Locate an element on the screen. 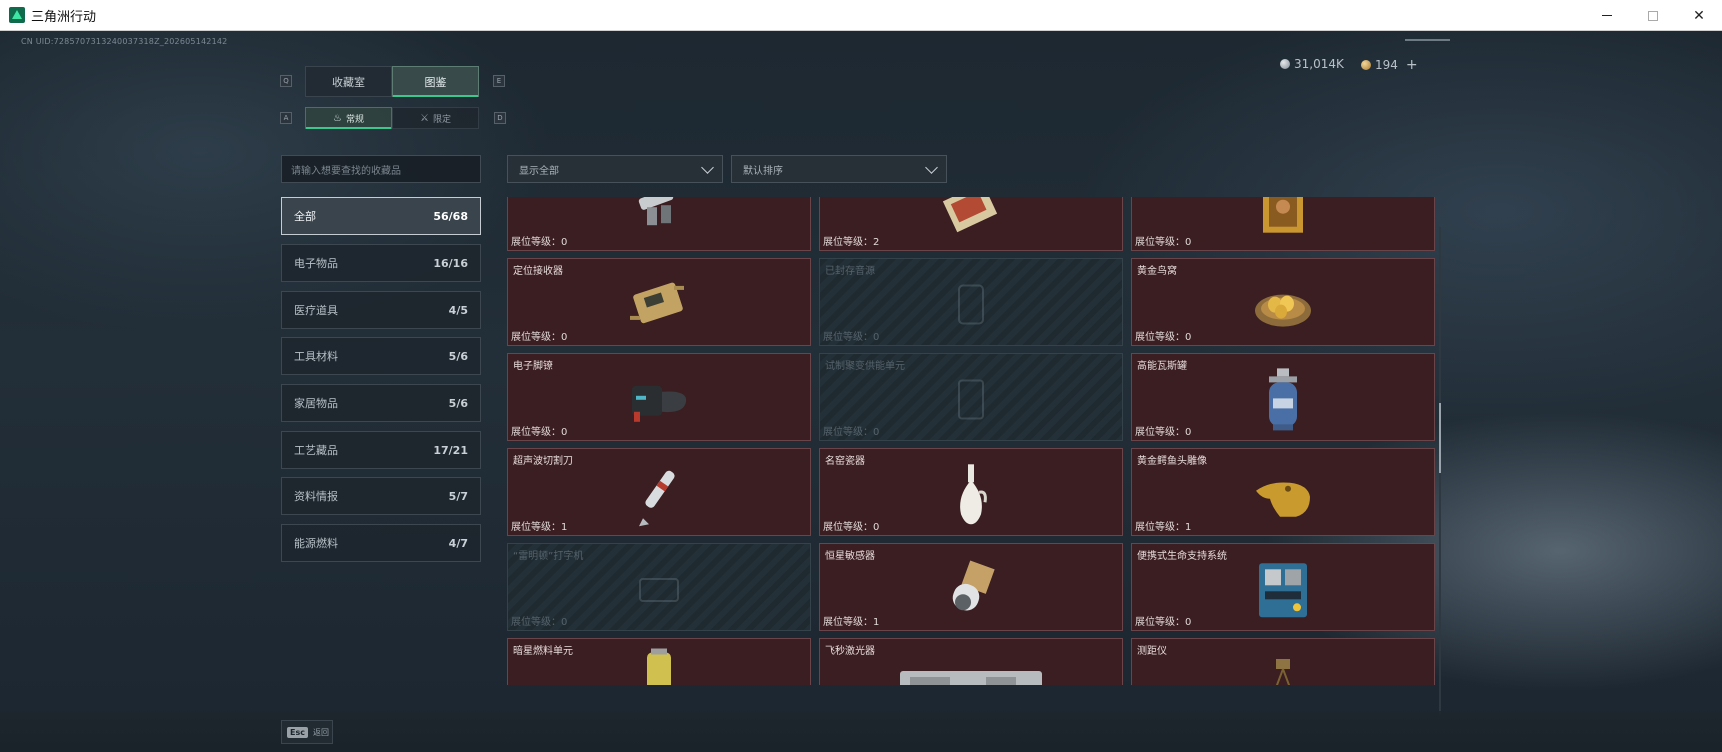  item-name: 名窑瓷器 is located at coordinates (845, 461).